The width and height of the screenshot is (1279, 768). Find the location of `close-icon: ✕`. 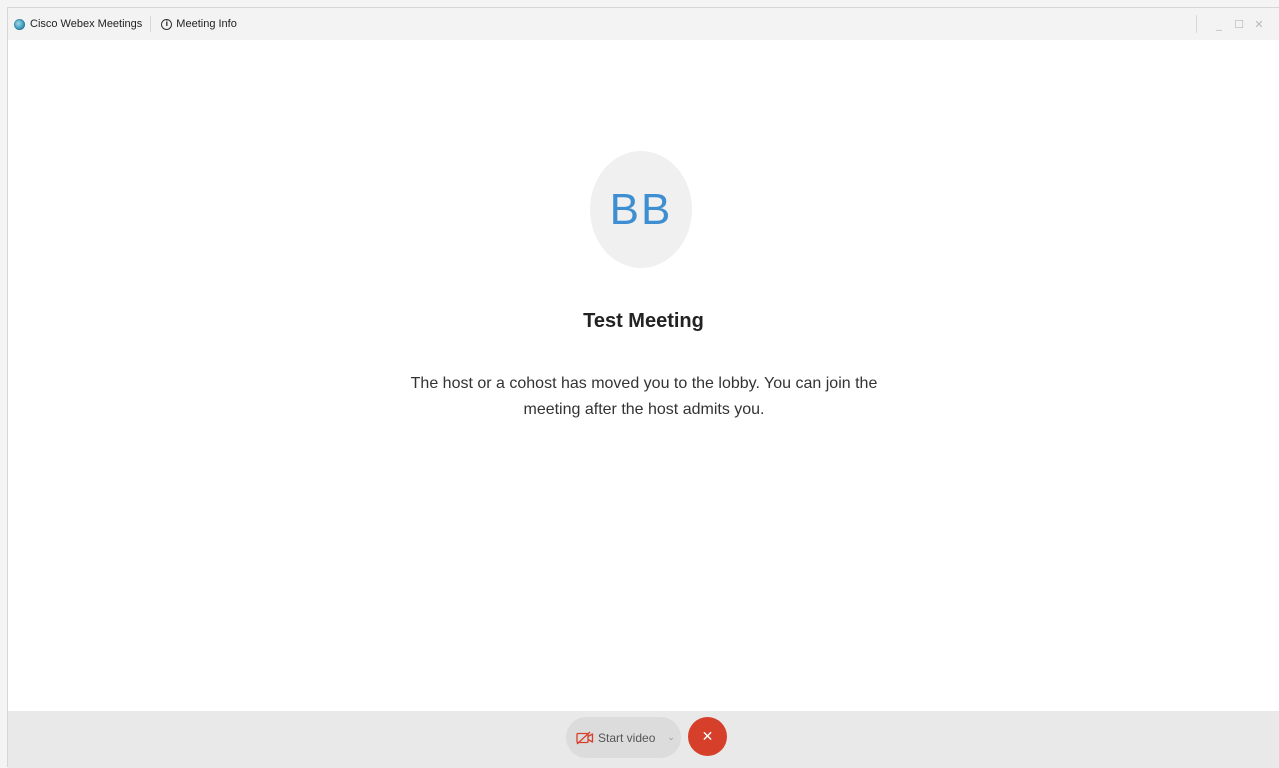

close-icon: ✕ is located at coordinates (707, 736).